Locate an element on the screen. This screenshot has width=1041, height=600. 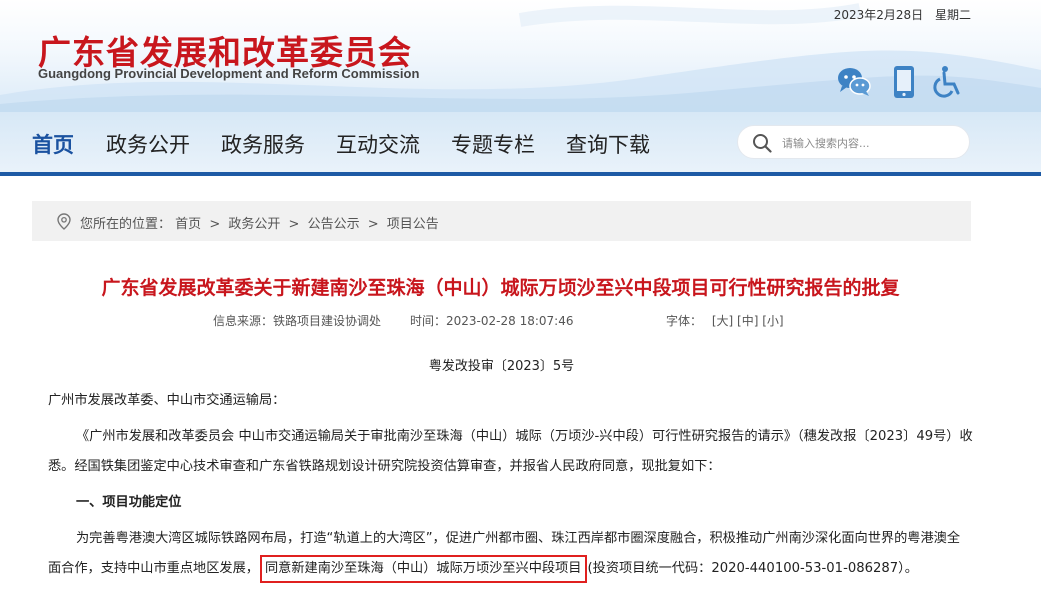
search-box is located at coordinates (853, 142).